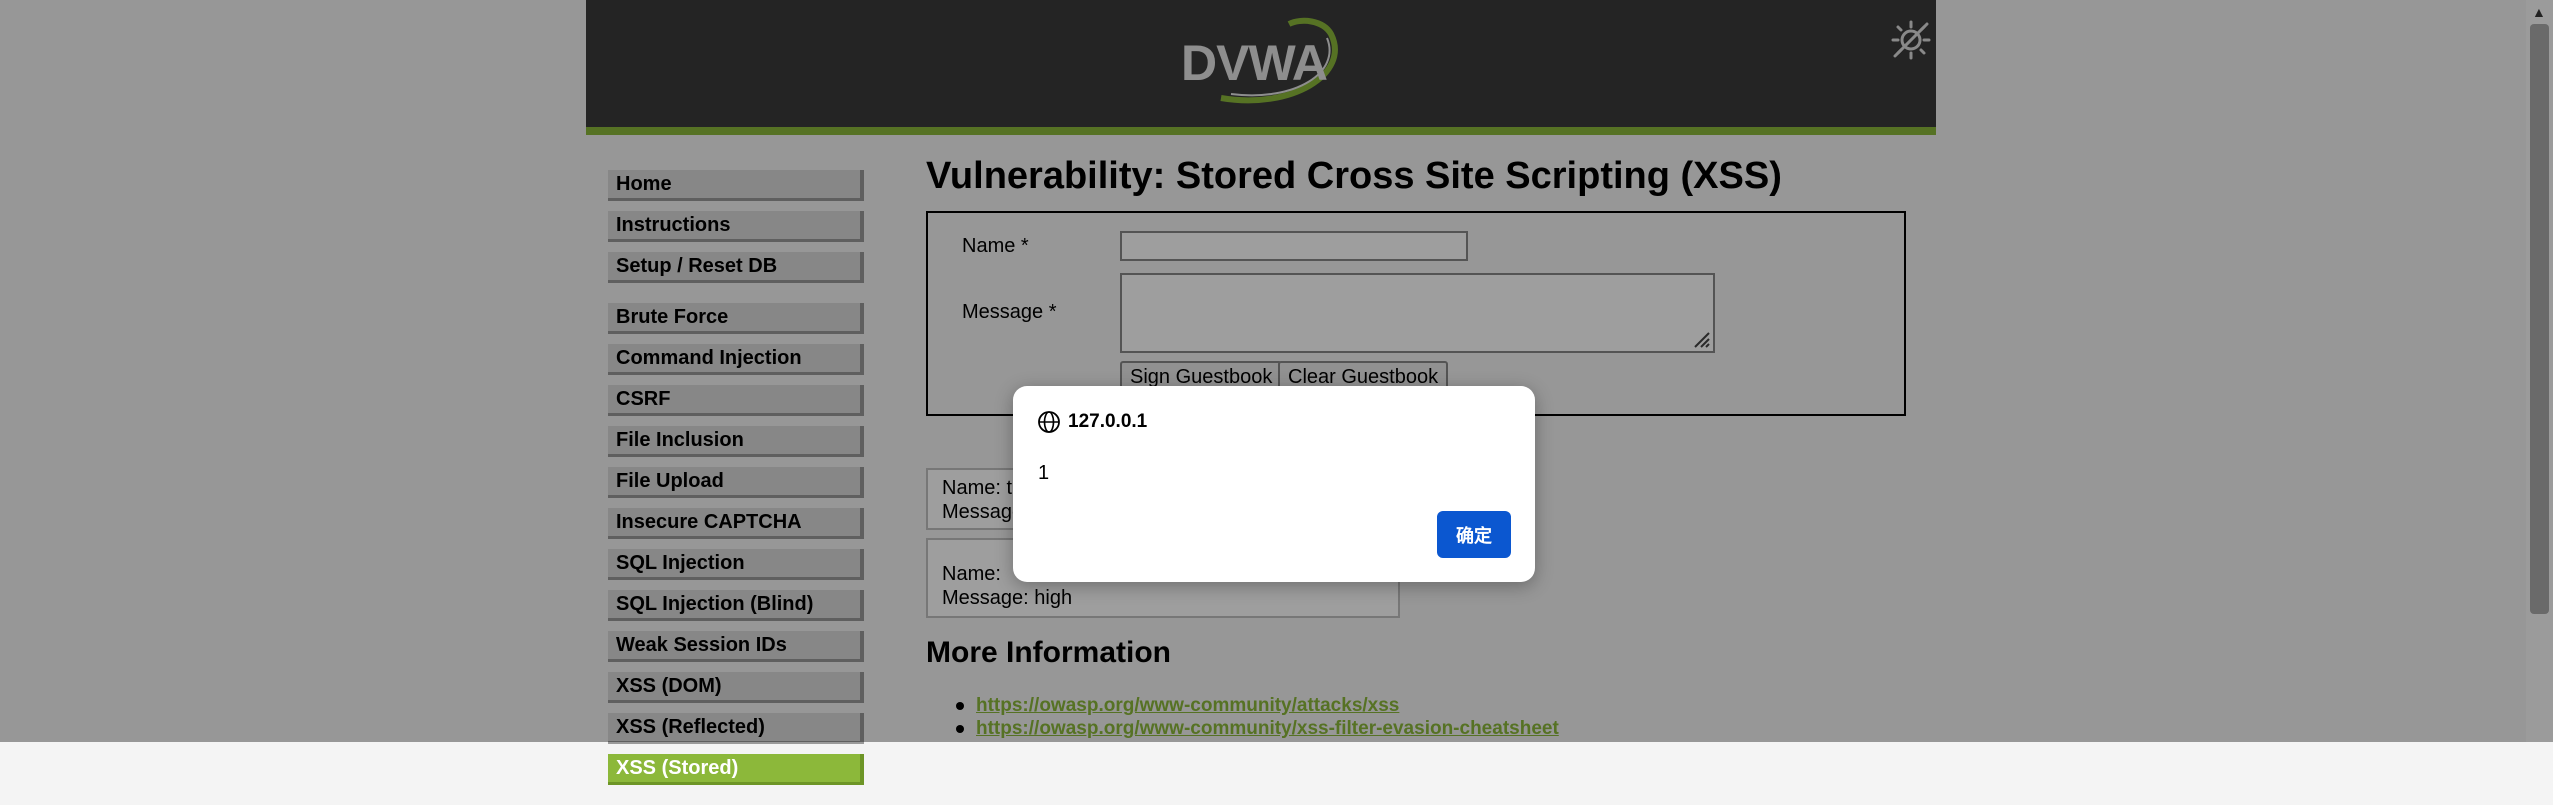 Image resolution: width=2553 pixels, height=805 pixels. What do you see at coordinates (736, 769) in the screenshot?
I see `sidebar-item-xss-stored: XSS (Stored)` at bounding box center [736, 769].